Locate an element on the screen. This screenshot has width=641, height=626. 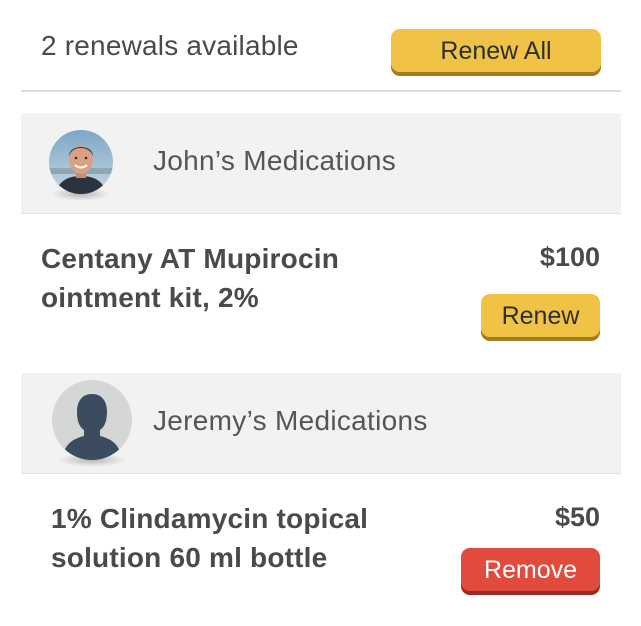
john-photo-icon is located at coordinates (81, 162).